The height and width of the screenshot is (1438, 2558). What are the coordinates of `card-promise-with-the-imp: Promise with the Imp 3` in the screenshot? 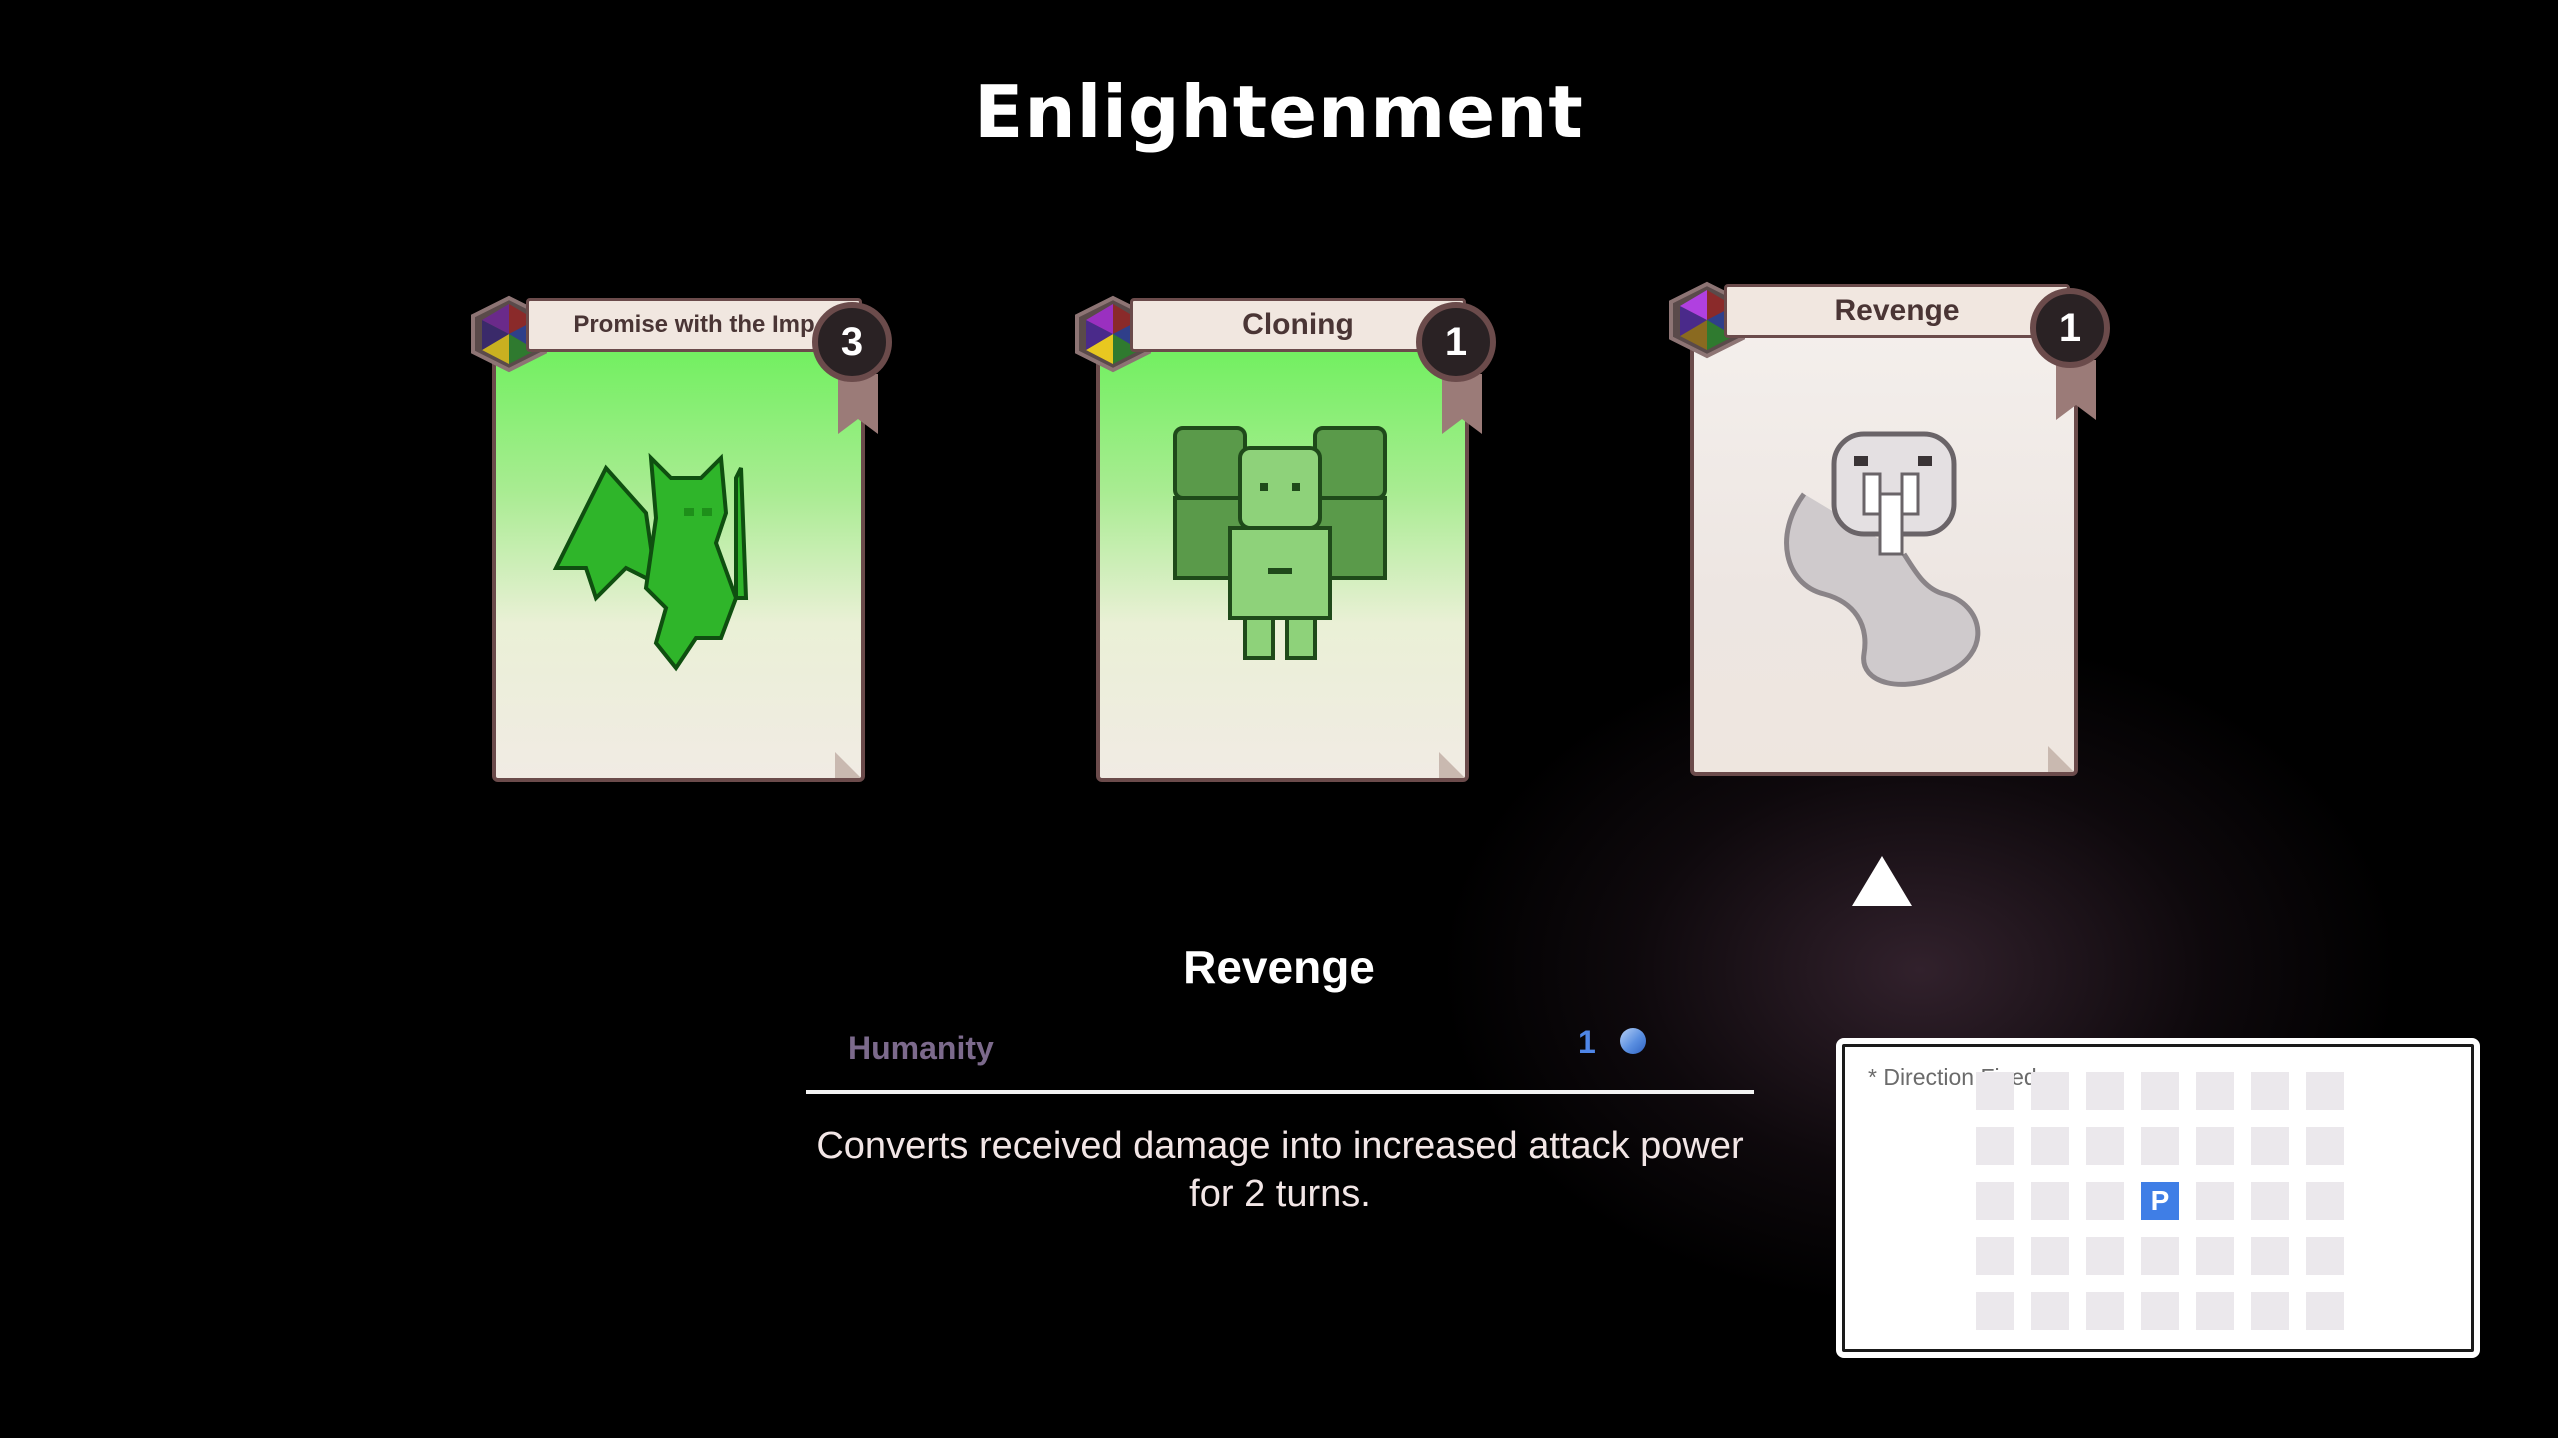 It's located at (686, 544).